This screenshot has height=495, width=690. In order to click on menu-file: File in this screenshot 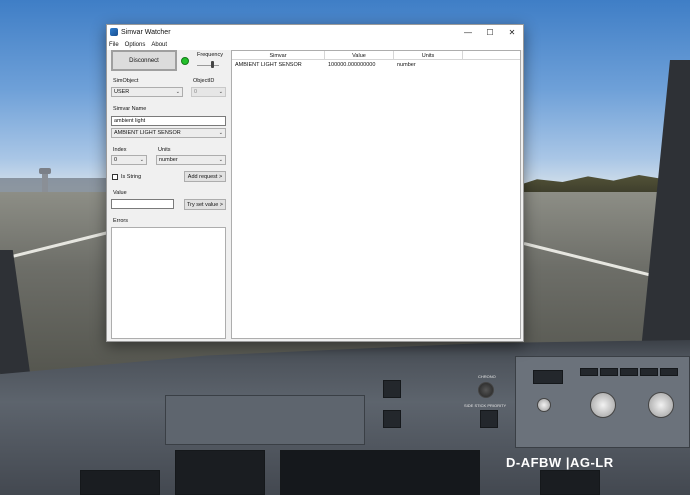, I will do `click(114, 45)`.